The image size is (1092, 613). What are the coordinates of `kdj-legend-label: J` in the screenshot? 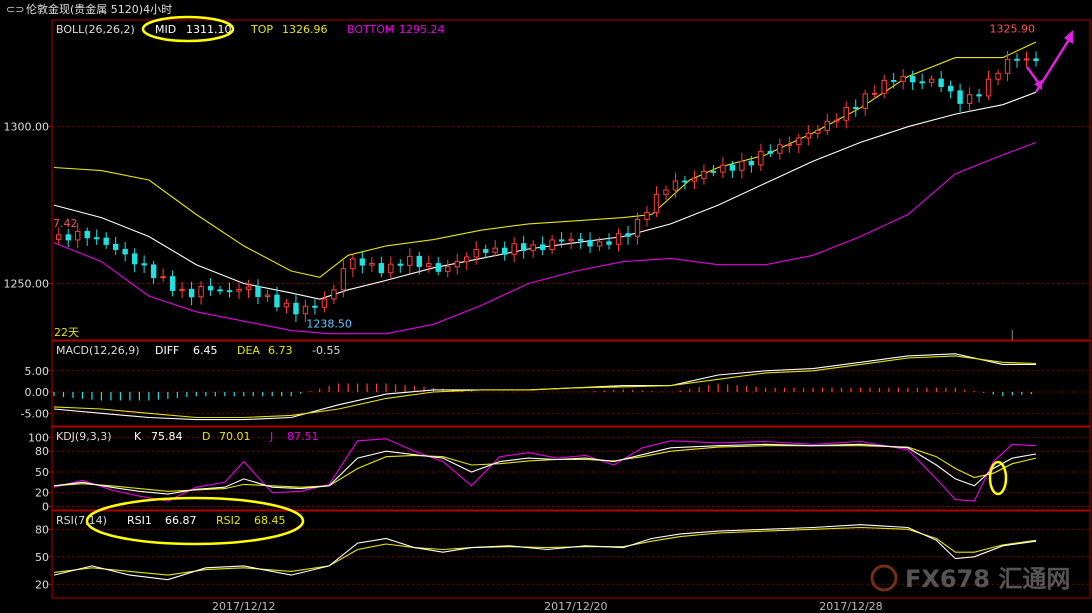 It's located at (271, 436).